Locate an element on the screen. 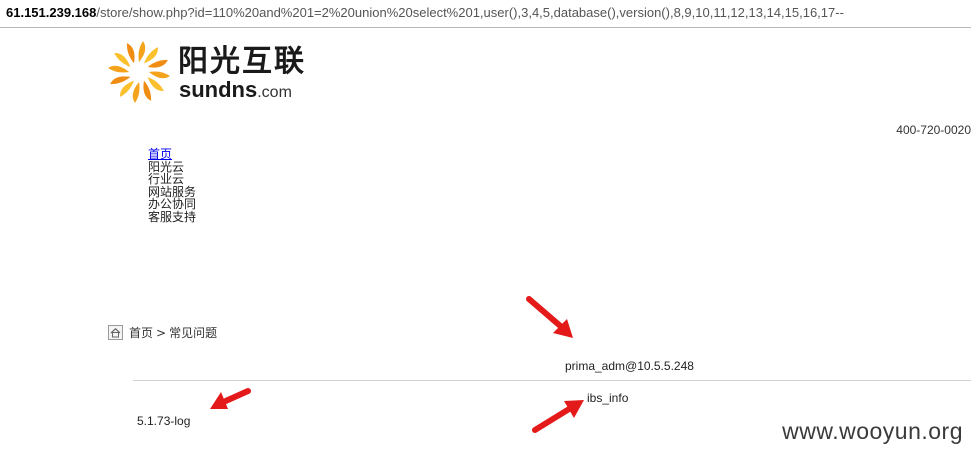  leaked-db-name: ibs_info is located at coordinates (608, 398).